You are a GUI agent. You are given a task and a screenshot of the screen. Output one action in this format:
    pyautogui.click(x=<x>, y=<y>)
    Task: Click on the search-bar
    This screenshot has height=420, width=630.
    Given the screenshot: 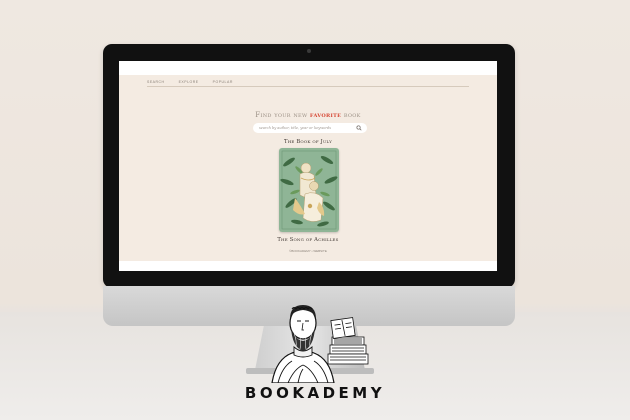 What is the action you would take?
    pyautogui.click(x=310, y=128)
    